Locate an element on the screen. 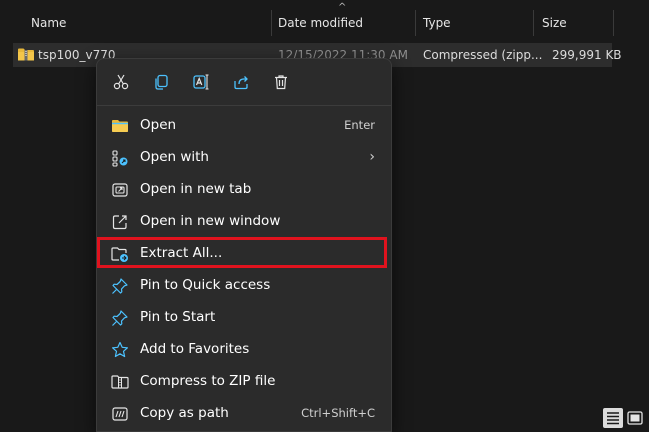 The width and height of the screenshot is (649, 432). new-window-icon is located at coordinates (119, 222).